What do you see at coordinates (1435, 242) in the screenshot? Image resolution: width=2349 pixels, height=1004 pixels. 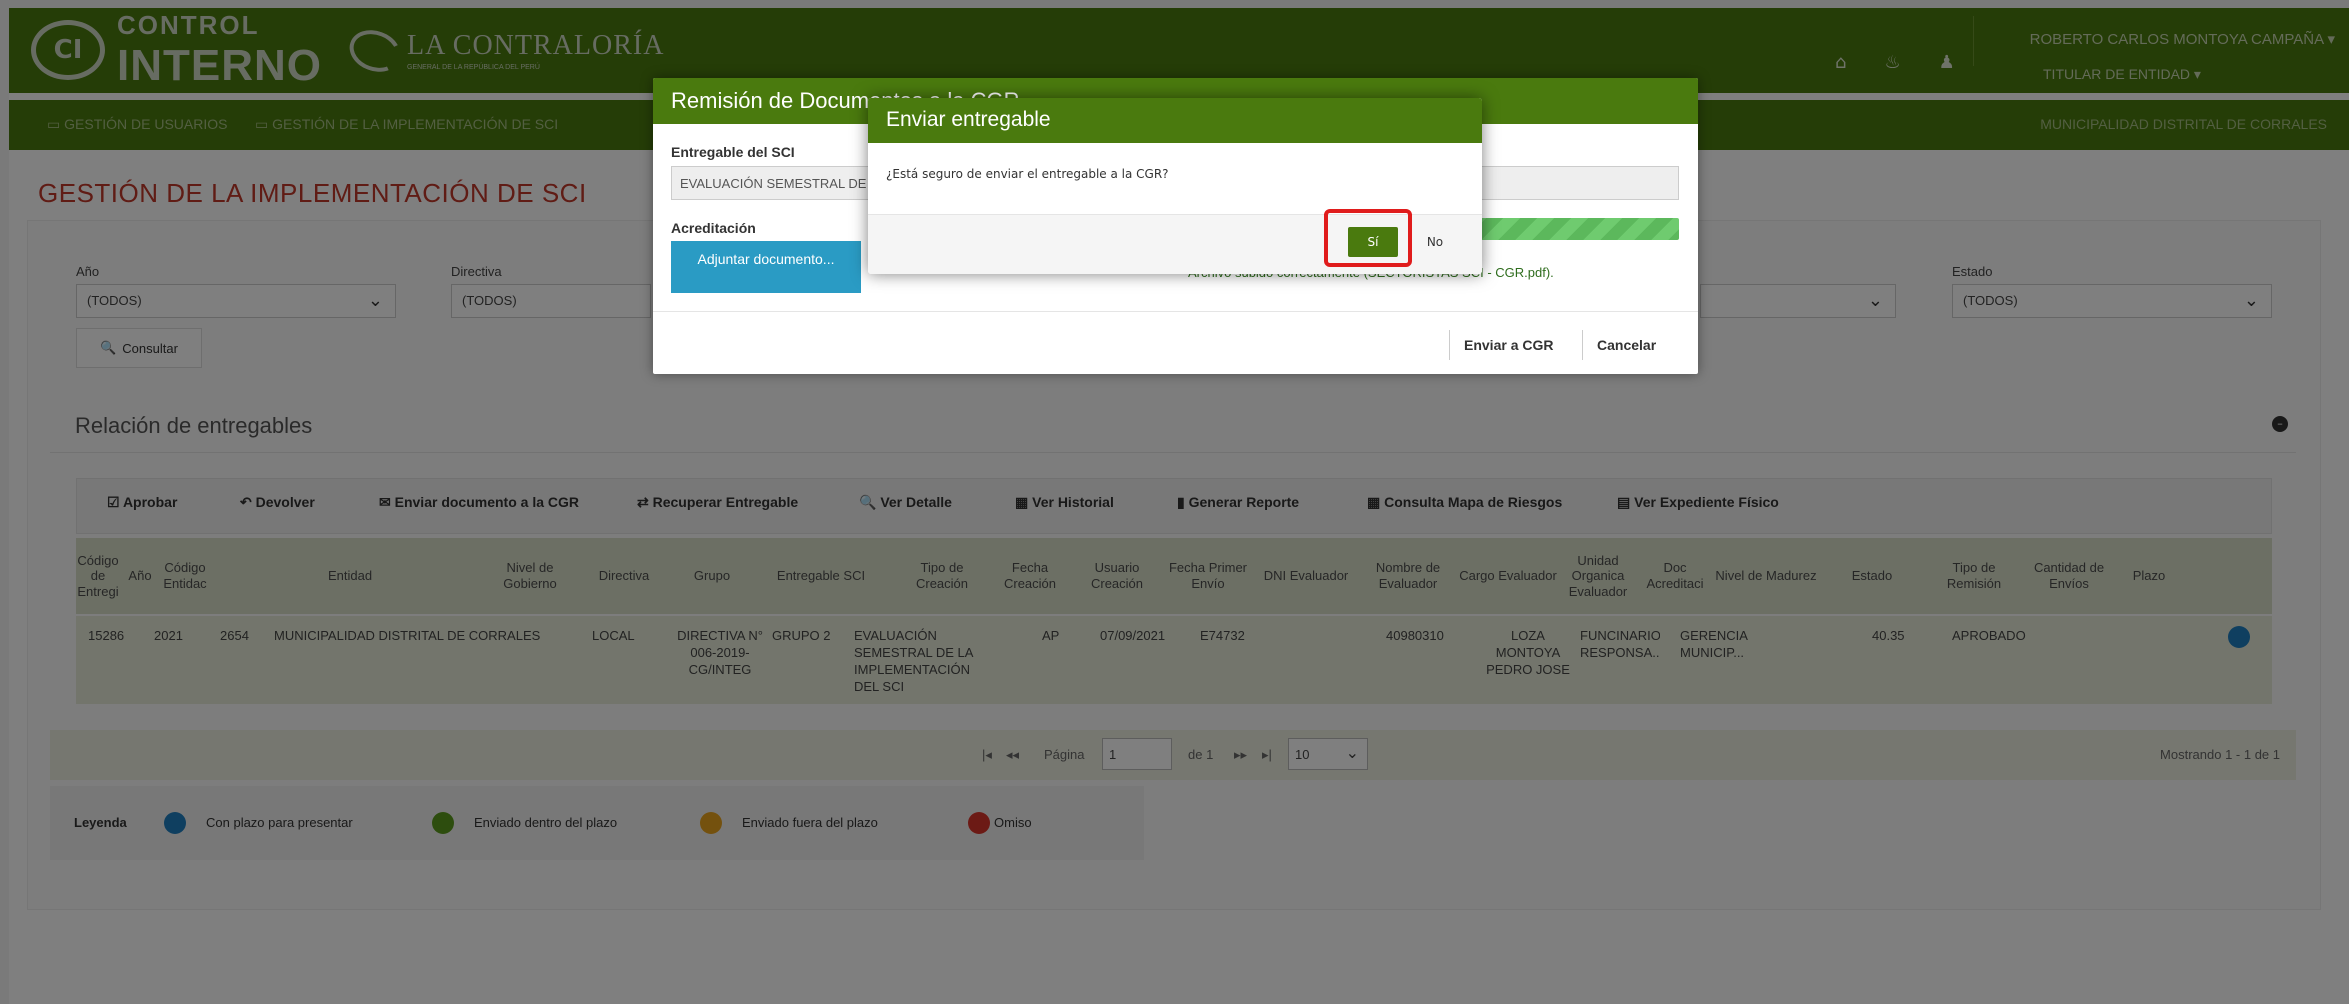 I see `confirm-no-button: No` at bounding box center [1435, 242].